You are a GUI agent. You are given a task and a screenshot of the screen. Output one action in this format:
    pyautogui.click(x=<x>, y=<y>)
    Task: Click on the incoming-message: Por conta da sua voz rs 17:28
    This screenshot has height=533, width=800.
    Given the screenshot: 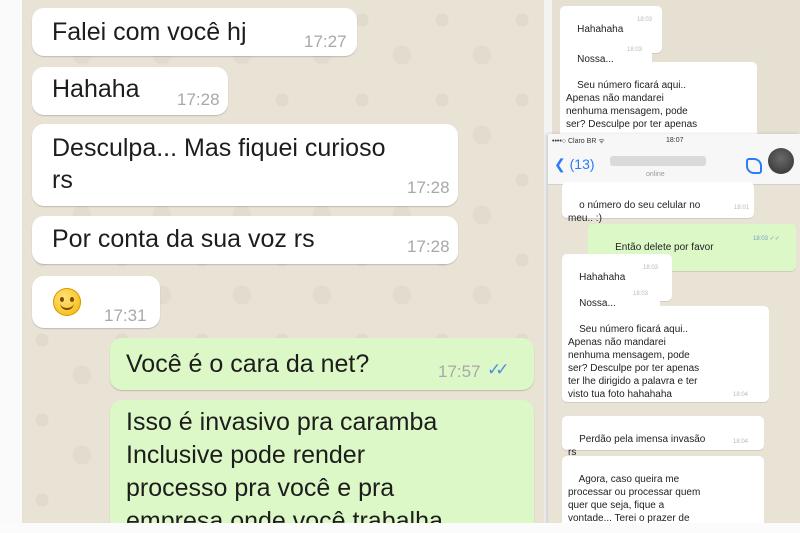 What is the action you would take?
    pyautogui.click(x=245, y=240)
    